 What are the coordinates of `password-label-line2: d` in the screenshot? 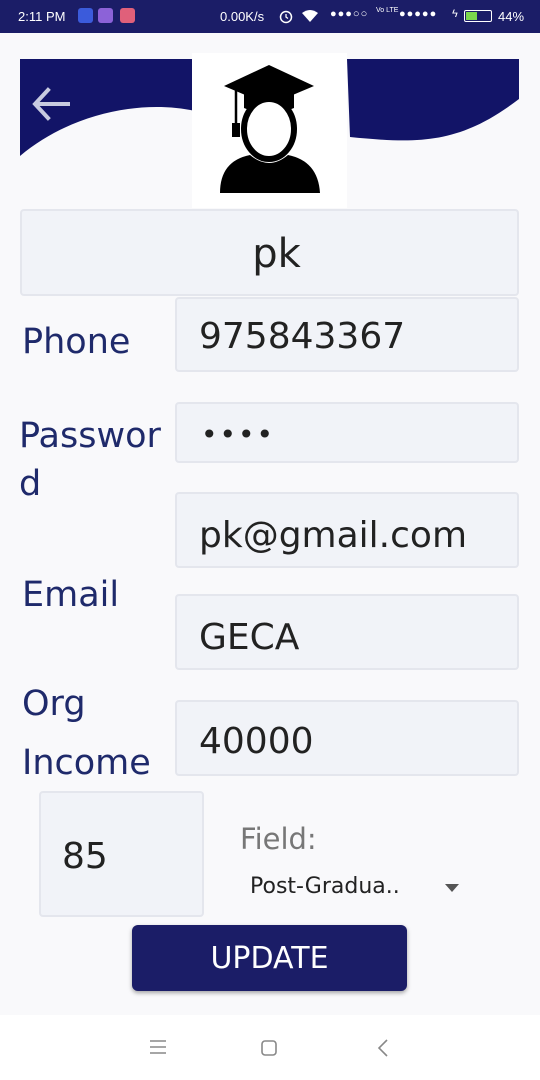 It's located at (30, 484).